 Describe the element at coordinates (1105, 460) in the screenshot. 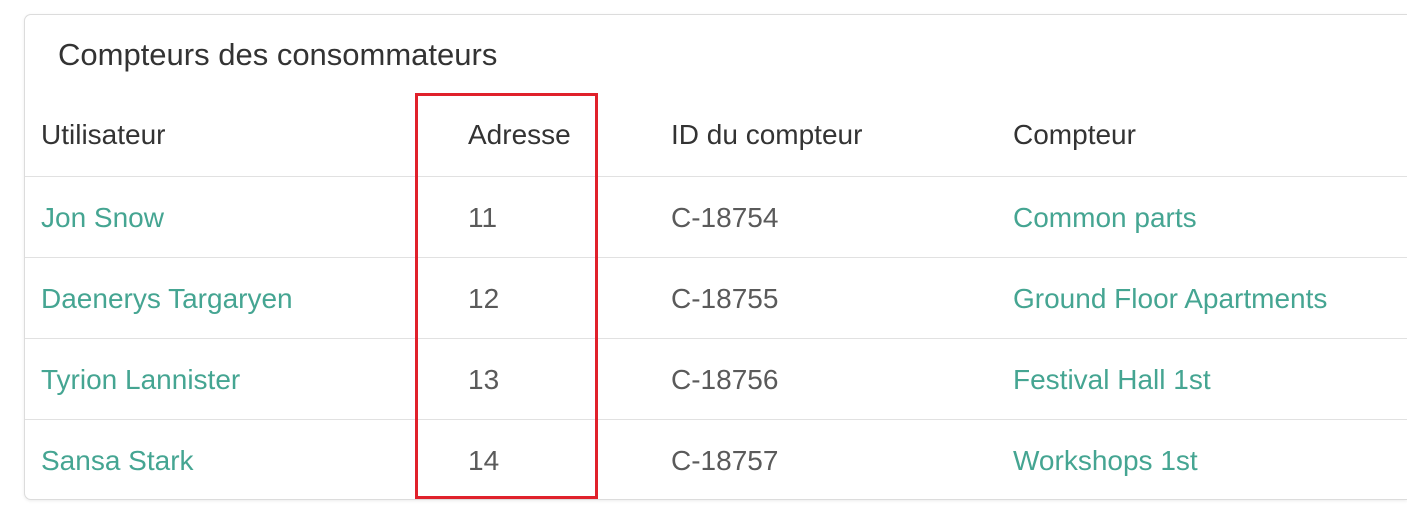

I see `meter-link: Workshops 1st` at that location.